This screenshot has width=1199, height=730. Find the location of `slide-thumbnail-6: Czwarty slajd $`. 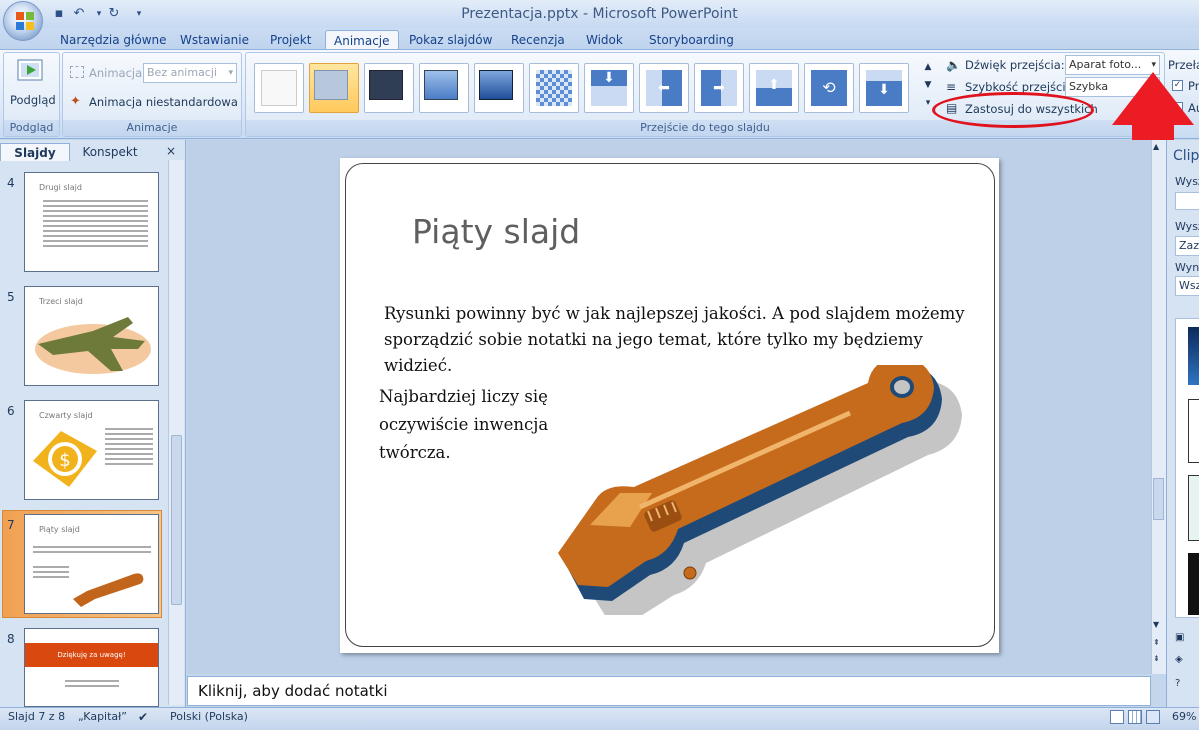

slide-thumbnail-6: Czwarty slajd $ is located at coordinates (91, 450).